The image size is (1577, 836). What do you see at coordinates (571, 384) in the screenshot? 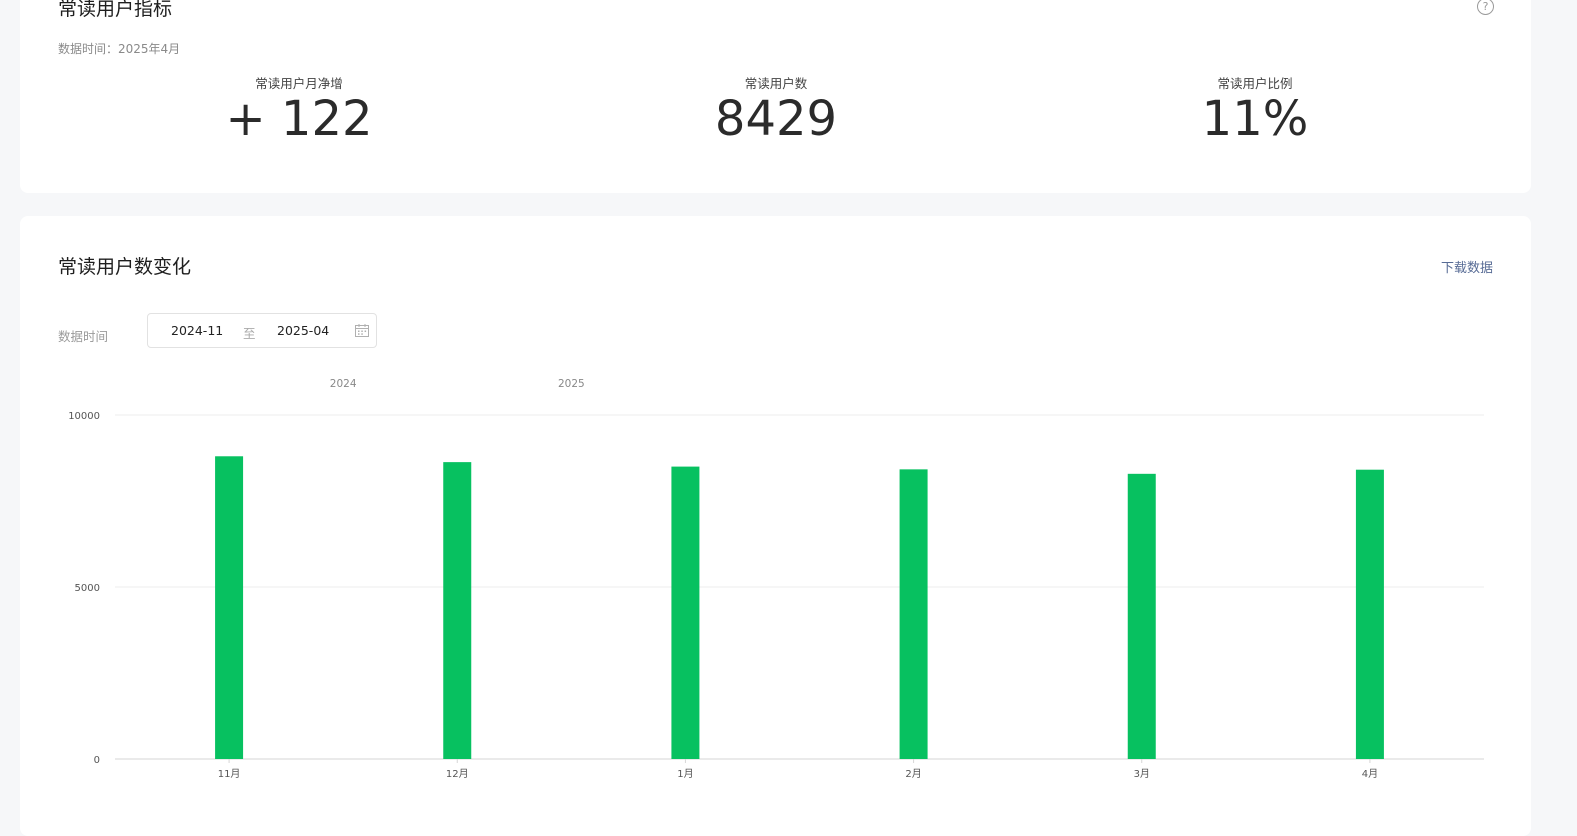
I see `year-label: 2025` at bounding box center [571, 384].